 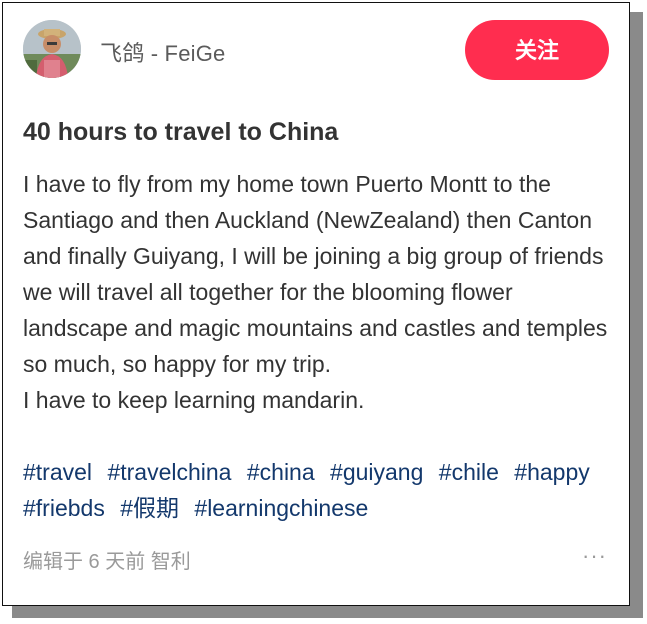 I want to click on hashtag-link: #friebds, so click(x=64, y=508).